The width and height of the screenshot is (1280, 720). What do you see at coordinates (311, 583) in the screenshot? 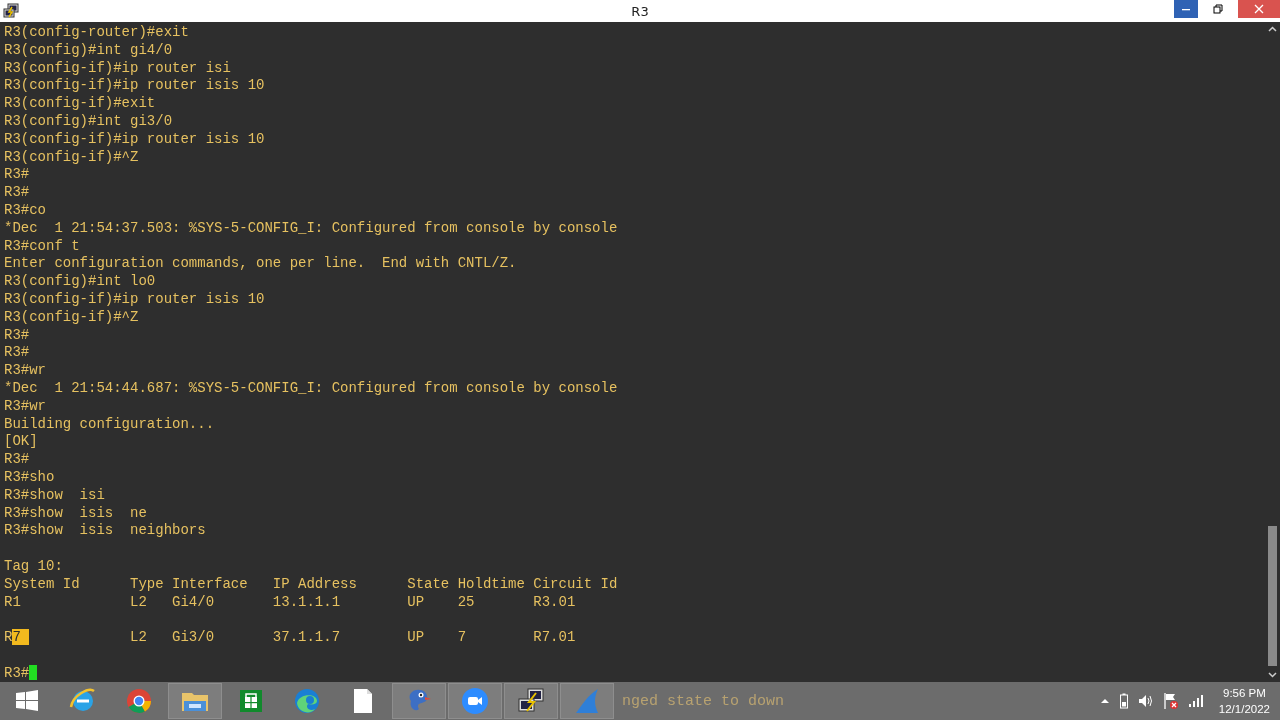
I see `terminal-line: System Id Type Interface IP Address State Holdtime Circuit Id` at bounding box center [311, 583].